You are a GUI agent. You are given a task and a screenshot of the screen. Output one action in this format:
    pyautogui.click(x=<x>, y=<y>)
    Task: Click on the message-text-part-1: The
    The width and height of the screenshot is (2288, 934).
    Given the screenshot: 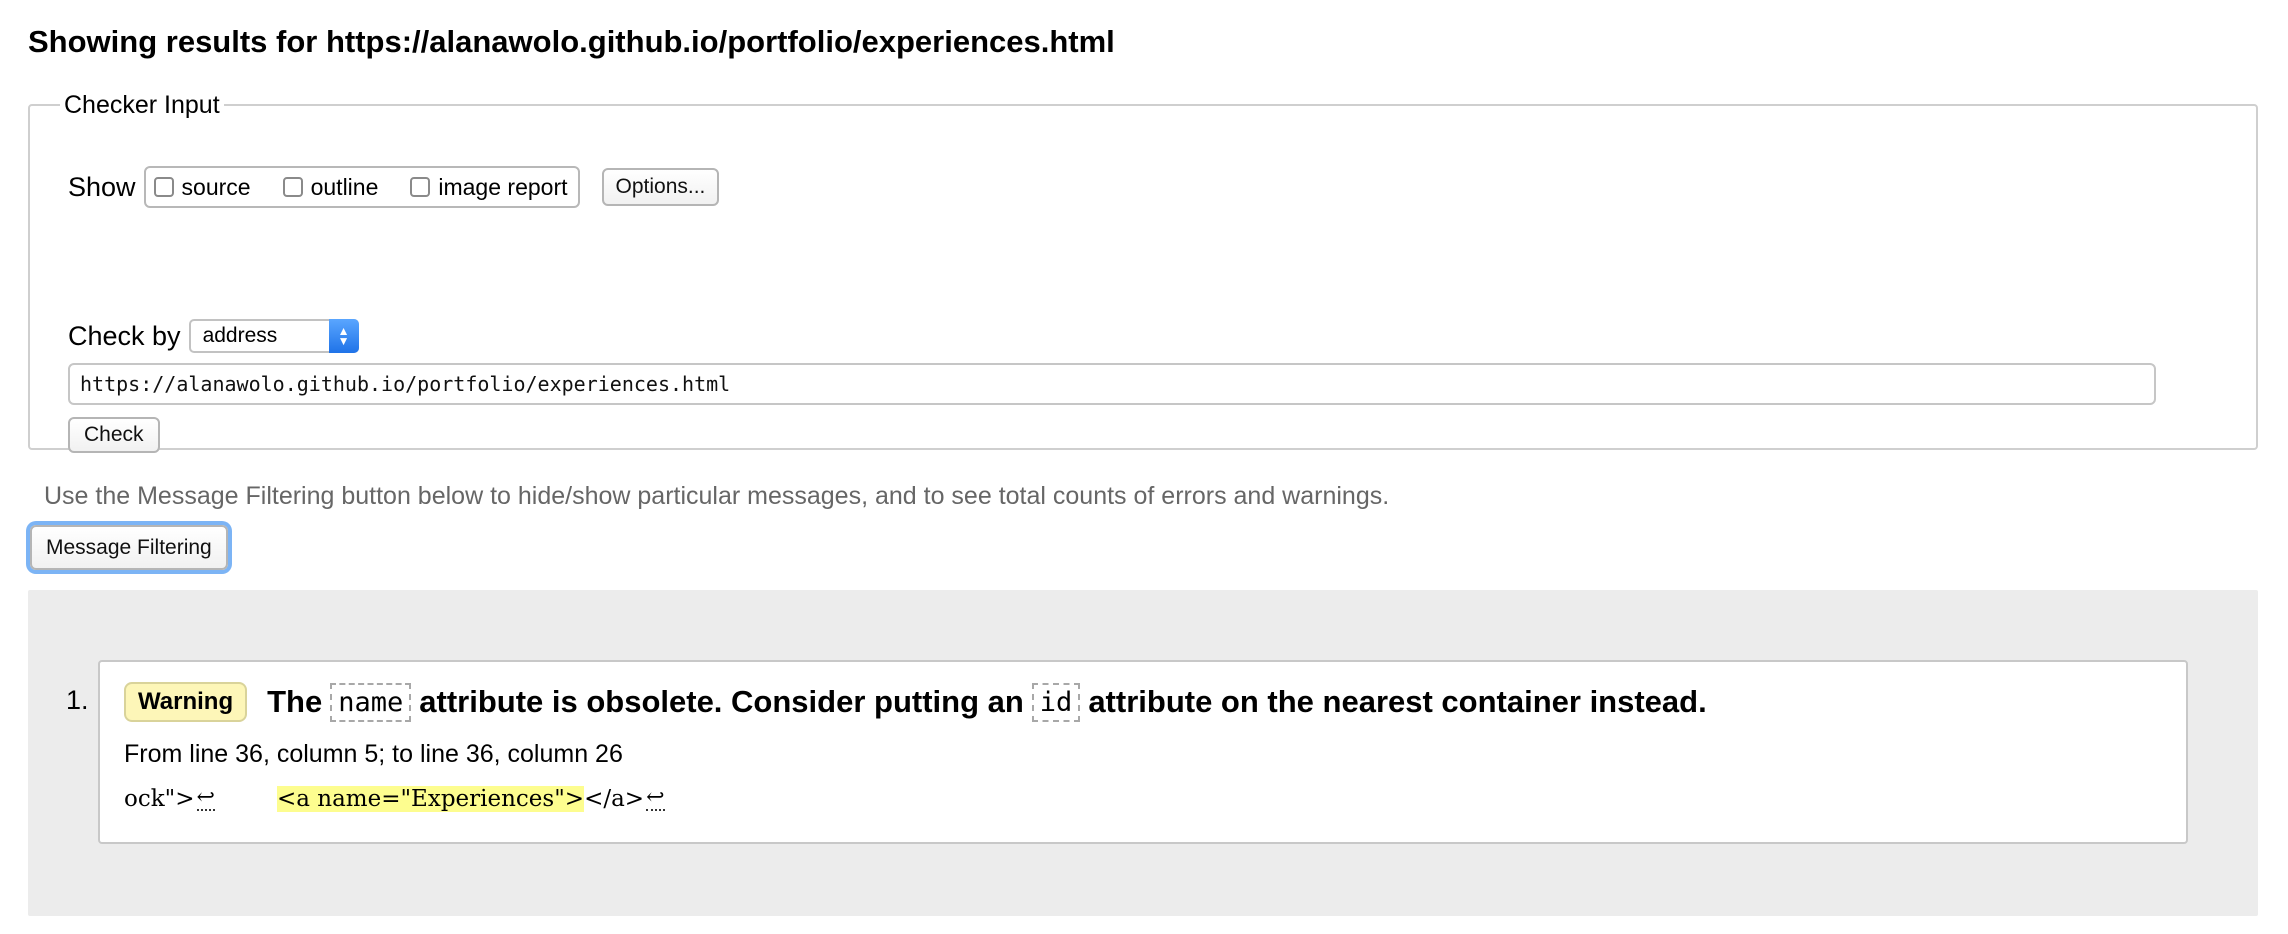 What is the action you would take?
    pyautogui.click(x=295, y=701)
    